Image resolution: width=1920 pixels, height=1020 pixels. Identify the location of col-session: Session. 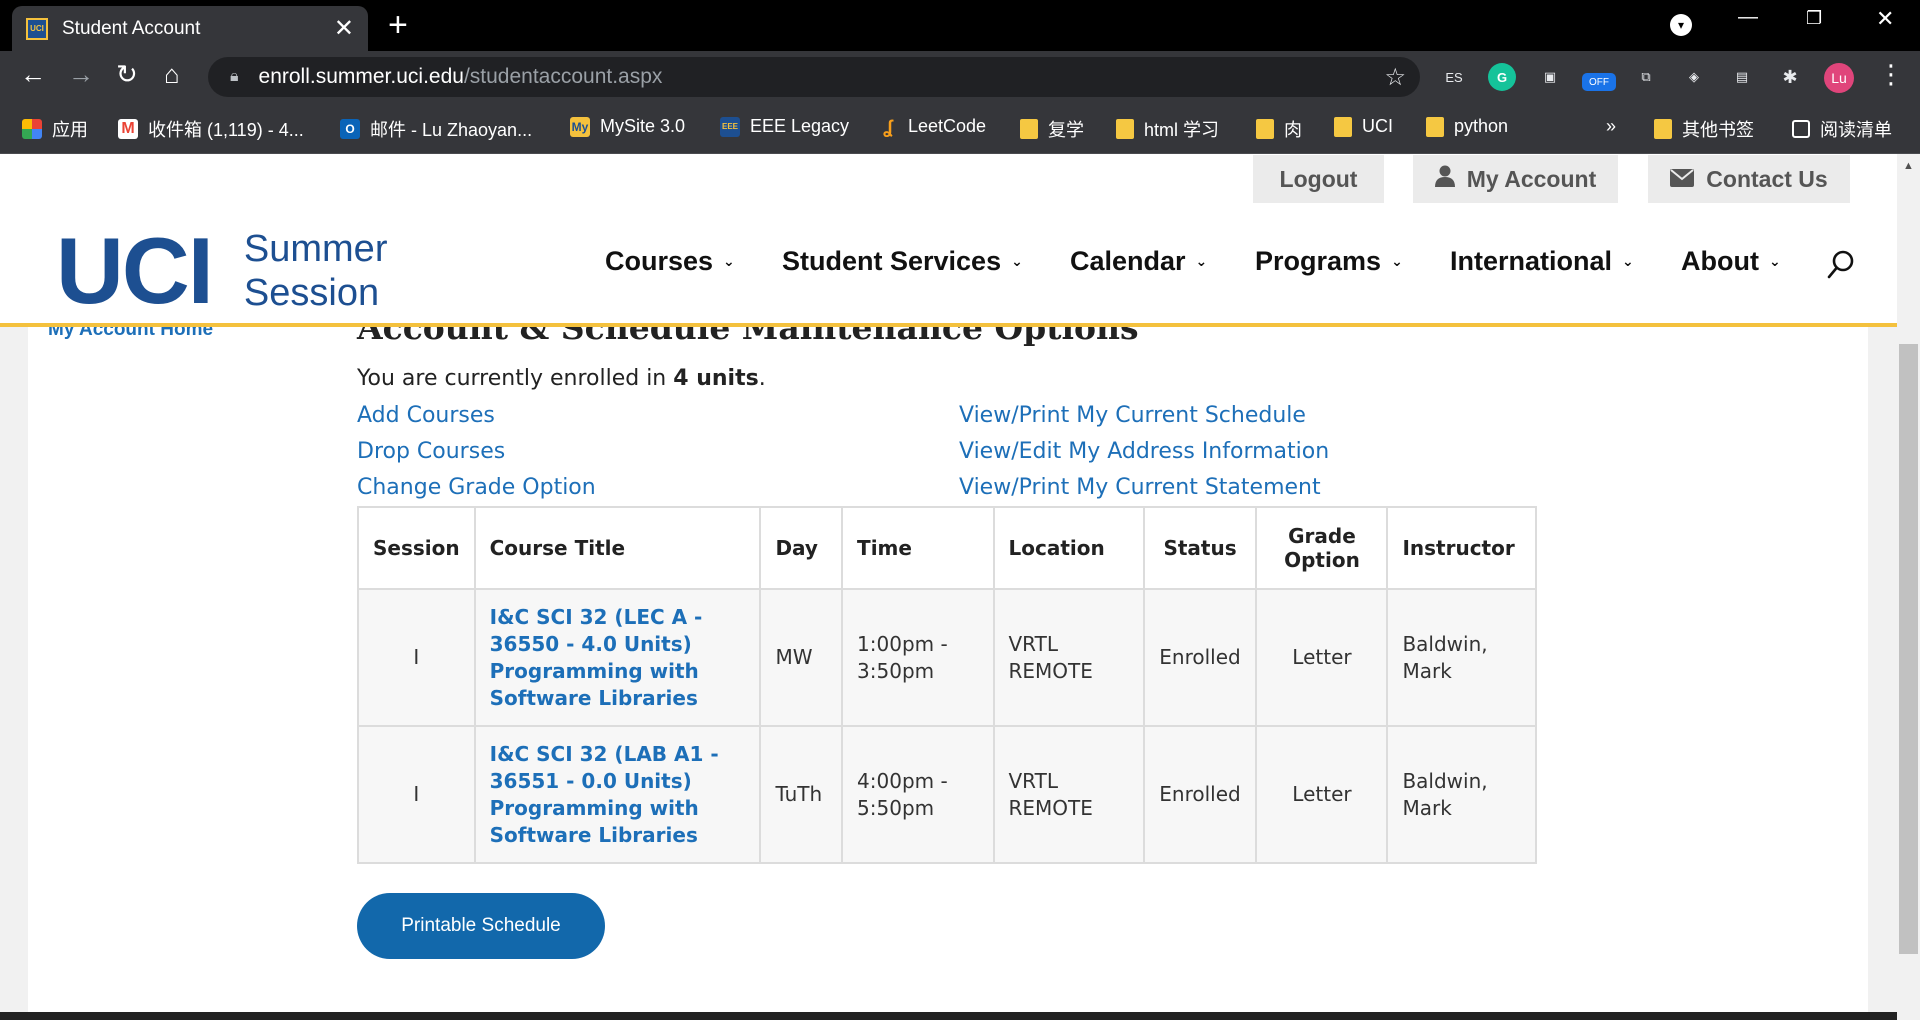
(416, 548).